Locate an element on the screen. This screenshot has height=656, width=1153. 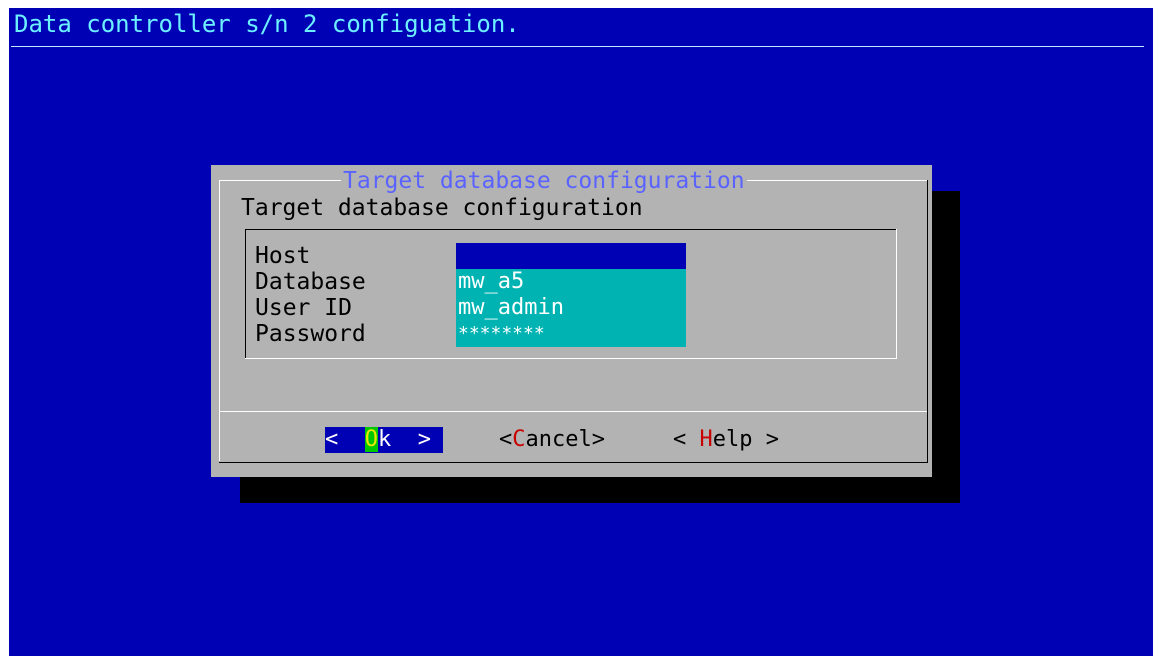
cancel-label-rest: ancel> is located at coordinates (565, 439).